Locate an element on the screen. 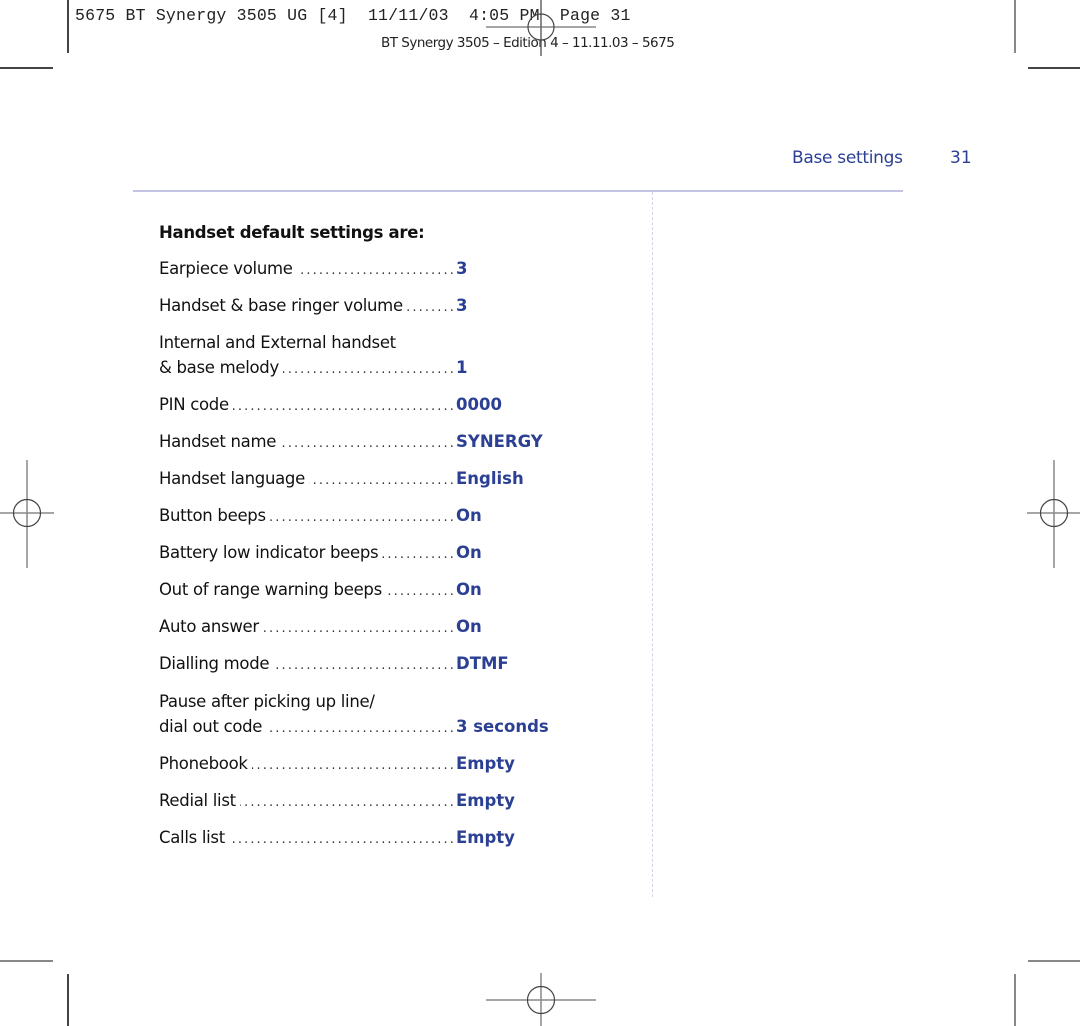 This screenshot has width=1080, height=1026. crop-mark-top-right-vertical is located at coordinates (1015, 26).